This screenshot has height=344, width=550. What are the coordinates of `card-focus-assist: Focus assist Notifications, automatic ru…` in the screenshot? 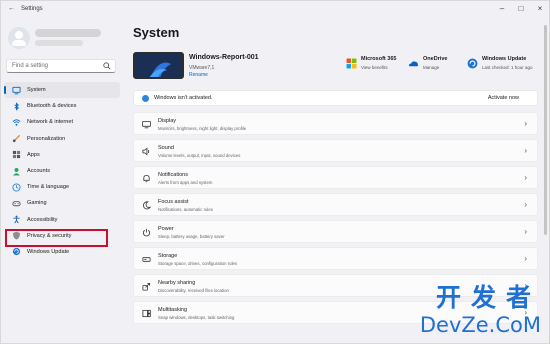 It's located at (335, 204).